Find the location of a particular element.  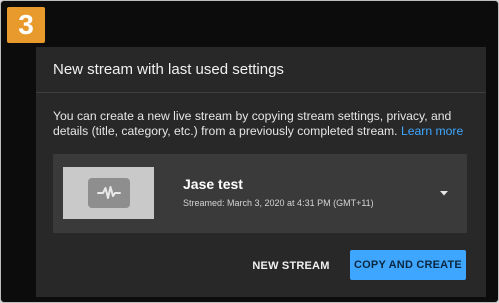

stream-thumbnail is located at coordinates (108, 193).